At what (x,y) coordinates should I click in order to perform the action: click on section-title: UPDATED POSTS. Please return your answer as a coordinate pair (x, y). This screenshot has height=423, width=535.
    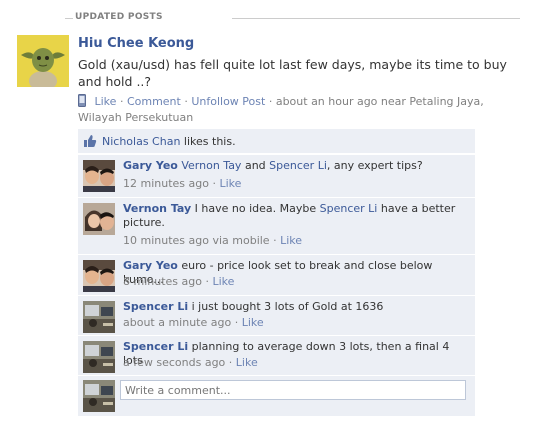
    Looking at the image, I should click on (119, 17).